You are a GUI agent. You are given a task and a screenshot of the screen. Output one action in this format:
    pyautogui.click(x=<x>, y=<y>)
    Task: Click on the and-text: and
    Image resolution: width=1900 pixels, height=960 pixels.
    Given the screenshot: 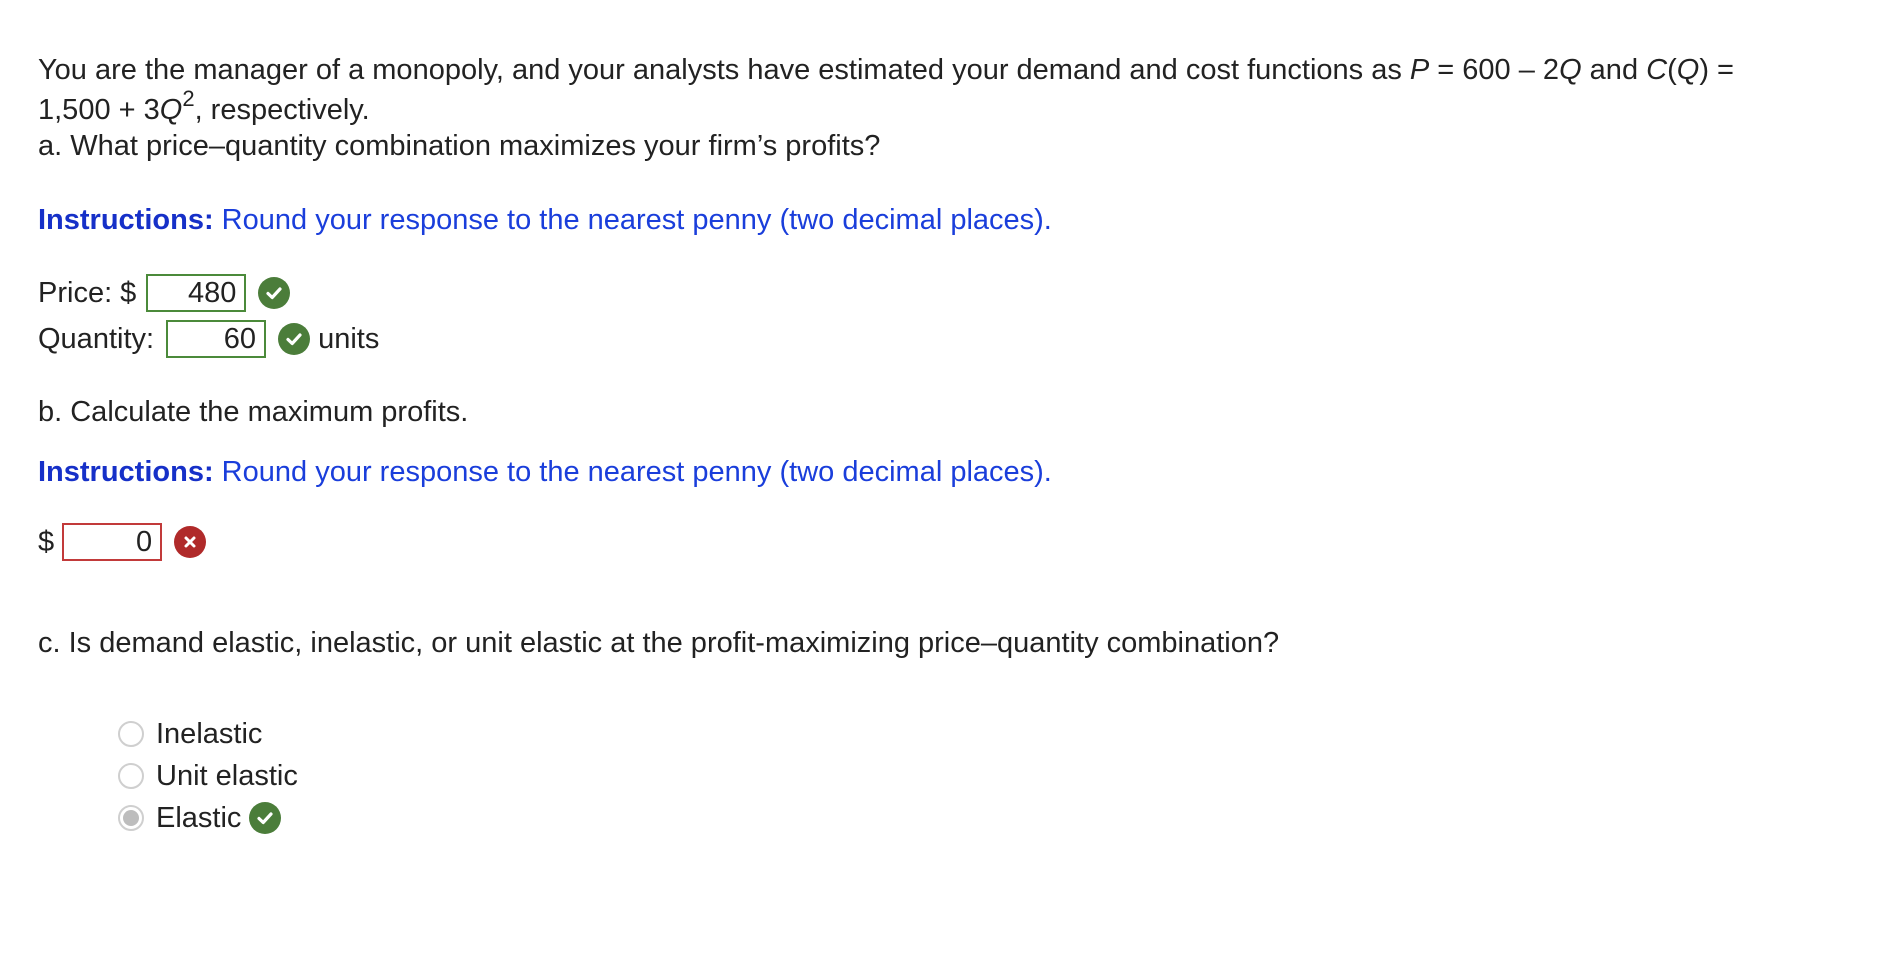 What is the action you would take?
    pyautogui.click(x=1614, y=70)
    